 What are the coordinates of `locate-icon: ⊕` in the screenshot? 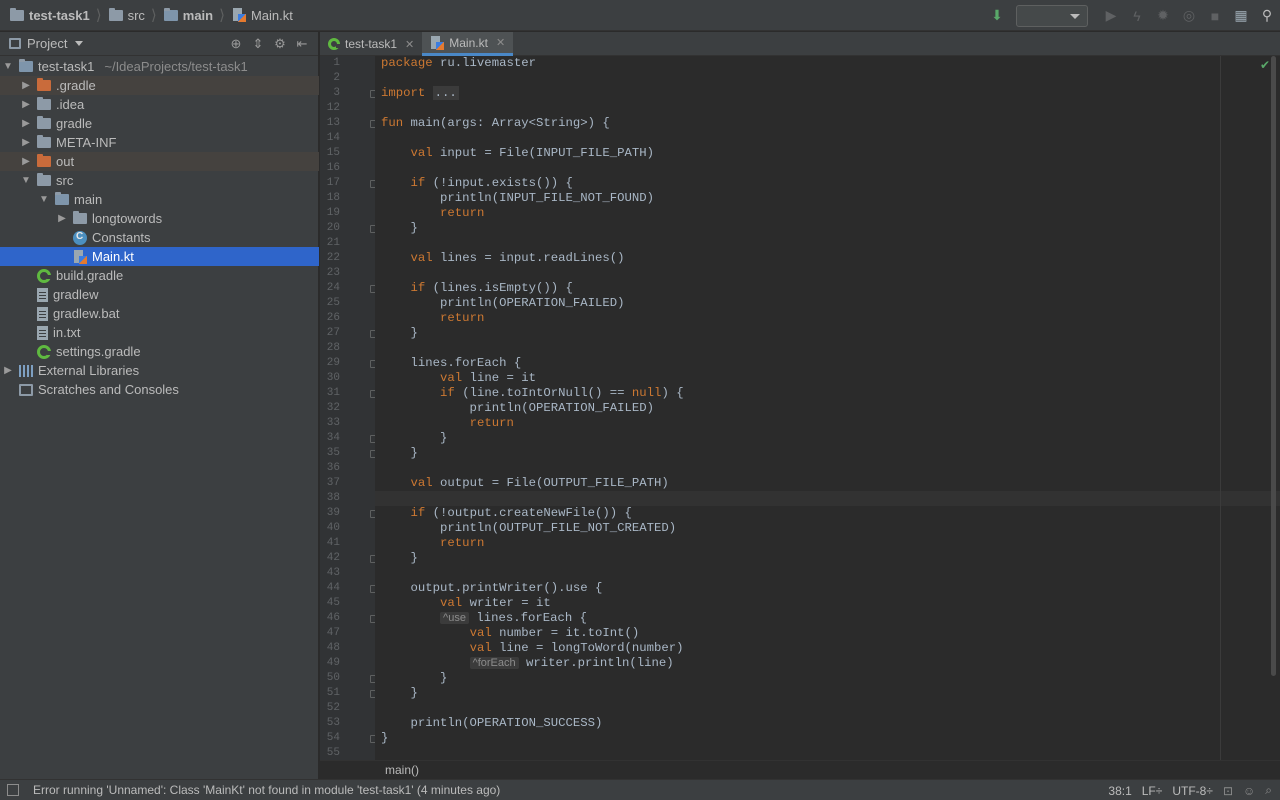 It's located at (236, 44).